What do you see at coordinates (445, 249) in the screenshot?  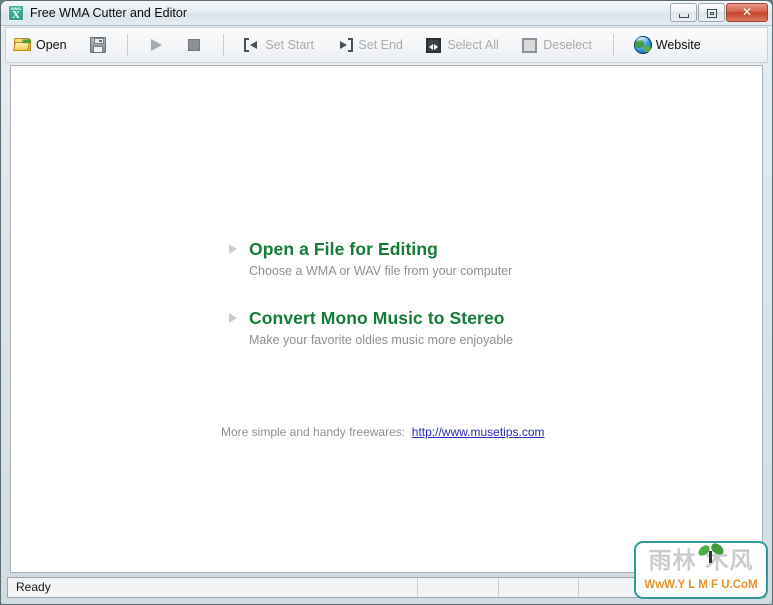 I see `choice-open-file-title: Open a File for Editing` at bounding box center [445, 249].